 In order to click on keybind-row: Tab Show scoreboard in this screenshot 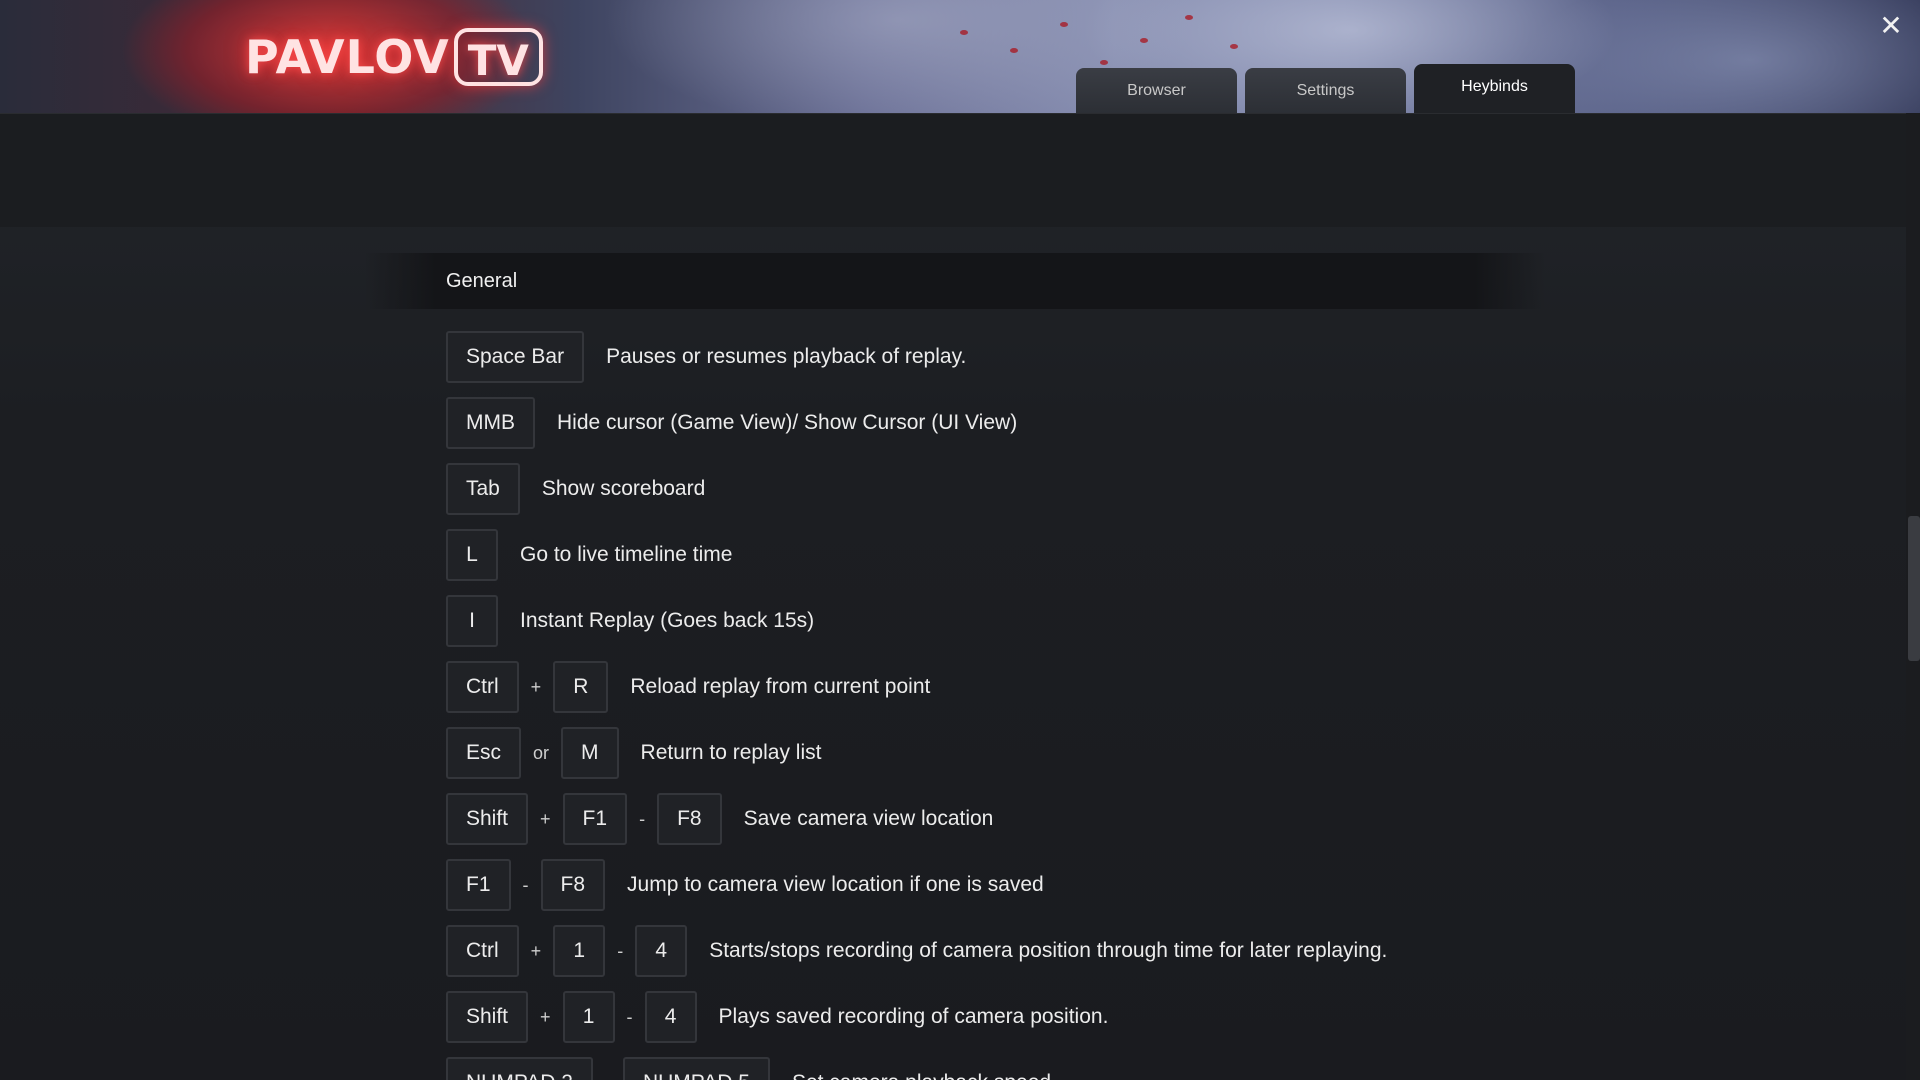, I will do `click(916, 489)`.